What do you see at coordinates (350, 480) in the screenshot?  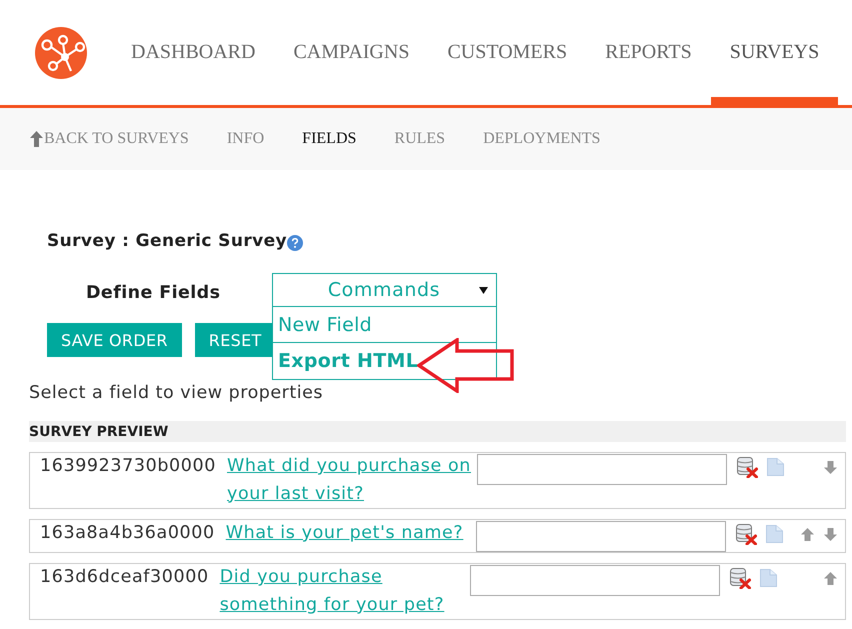 I see `question-link: What did you purchase on your last visit?` at bounding box center [350, 480].